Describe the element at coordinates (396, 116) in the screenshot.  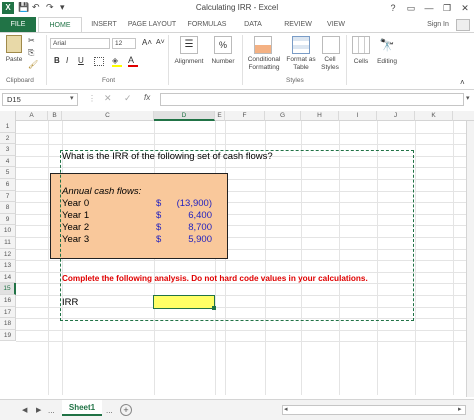
I see `column-header: J` at that location.